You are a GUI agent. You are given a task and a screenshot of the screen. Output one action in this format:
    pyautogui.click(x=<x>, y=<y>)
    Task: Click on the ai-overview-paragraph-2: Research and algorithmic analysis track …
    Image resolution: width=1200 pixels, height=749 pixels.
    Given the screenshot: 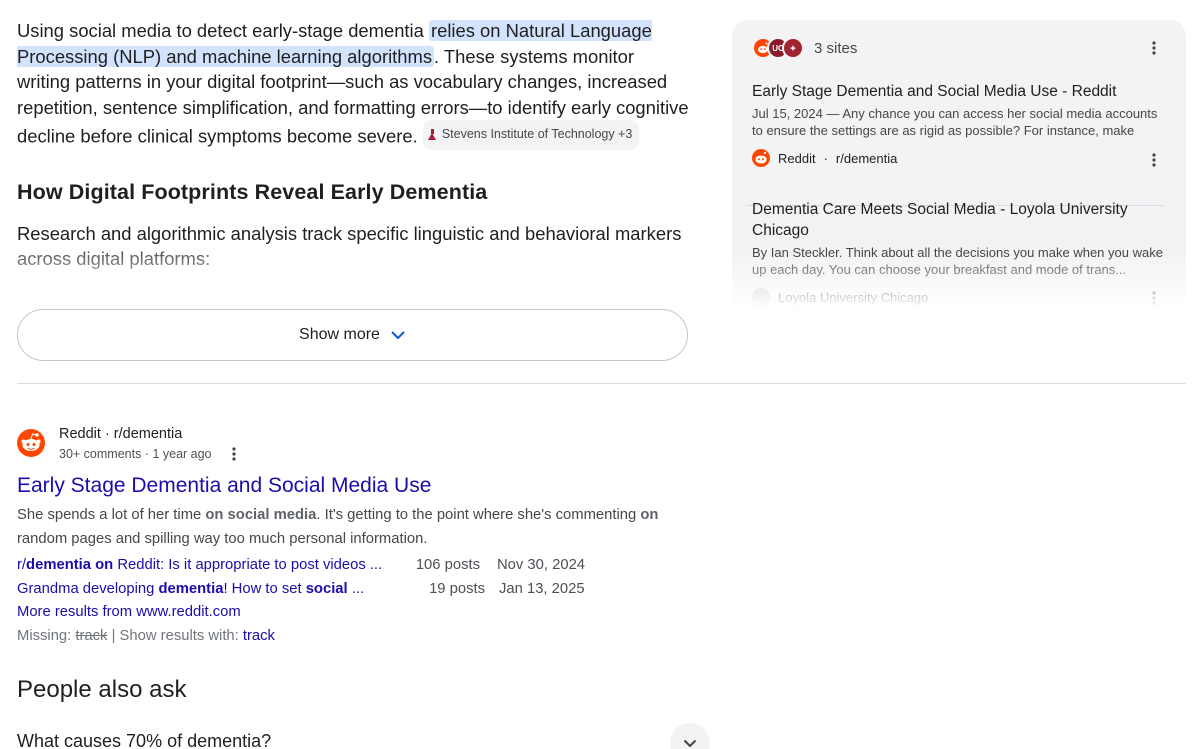 What is the action you would take?
    pyautogui.click(x=349, y=246)
    